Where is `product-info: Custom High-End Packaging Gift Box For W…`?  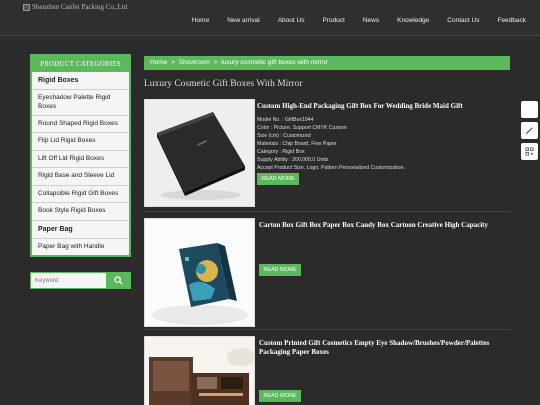
product-info: Custom High-End Packaging Gift Box For W… is located at coordinates (383, 135).